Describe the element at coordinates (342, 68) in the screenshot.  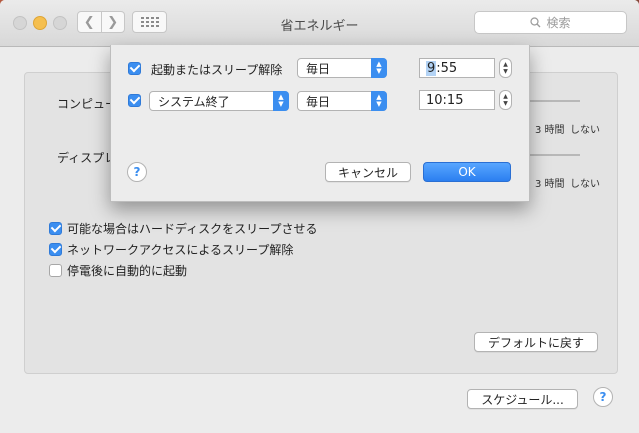
I see `wake-frequency-select: 毎日 ▲ ▼` at that location.